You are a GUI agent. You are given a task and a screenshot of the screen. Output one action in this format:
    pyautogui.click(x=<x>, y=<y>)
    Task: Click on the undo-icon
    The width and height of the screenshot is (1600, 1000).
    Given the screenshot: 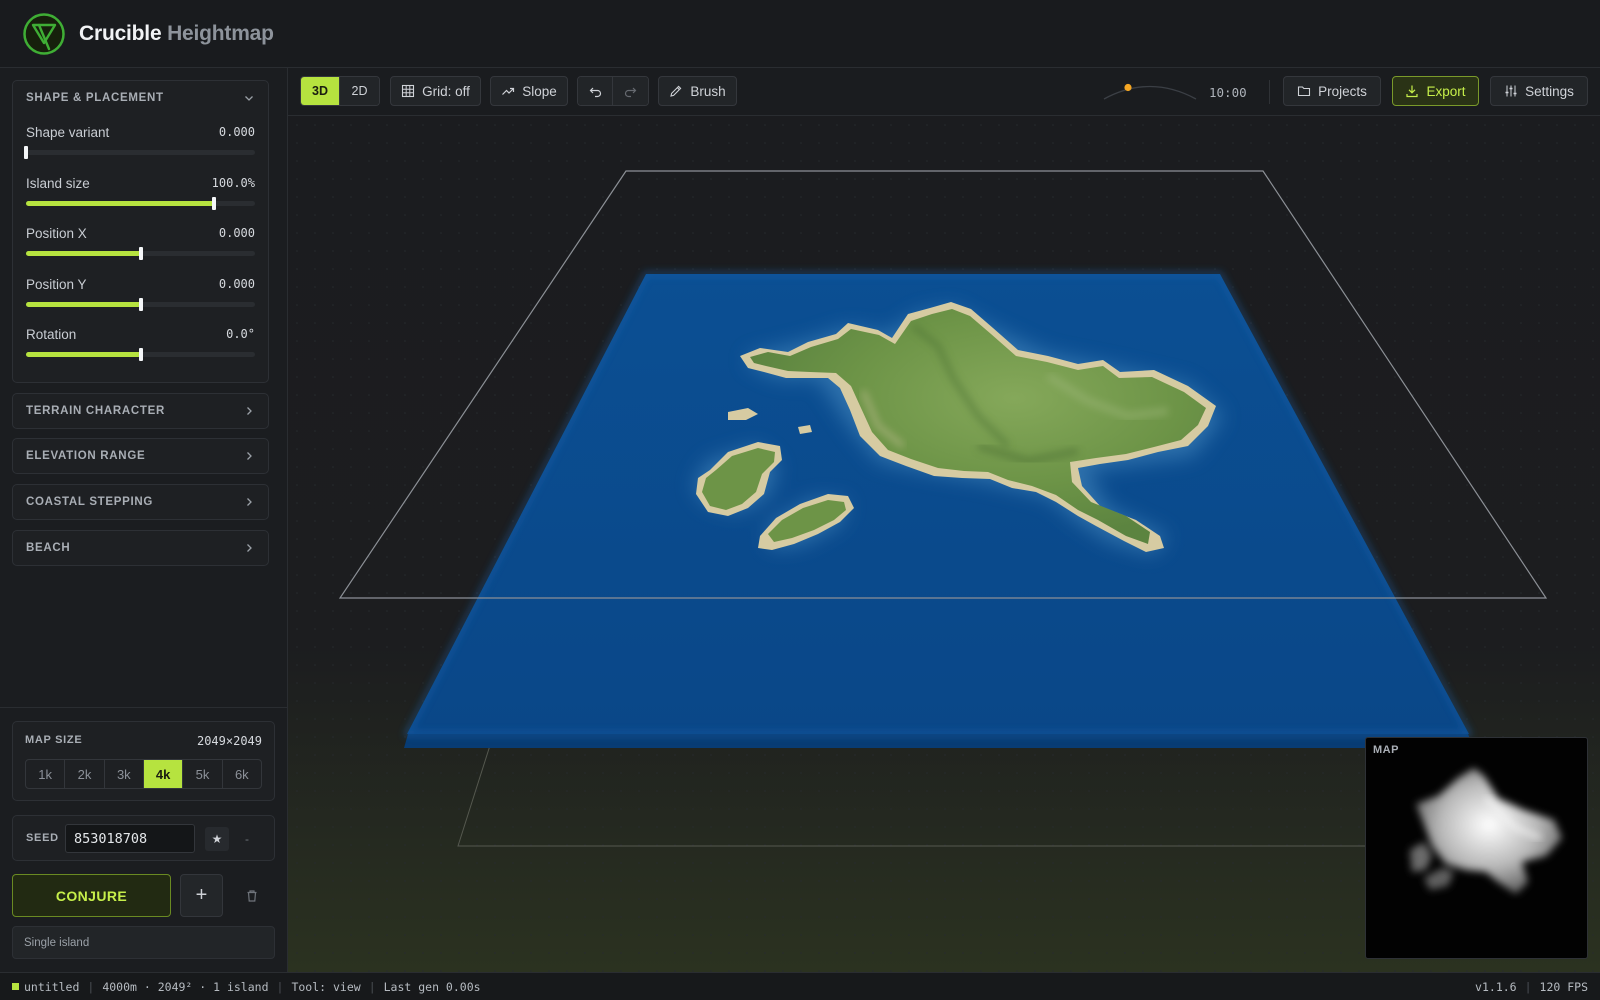 What is the action you would take?
    pyautogui.click(x=595, y=92)
    